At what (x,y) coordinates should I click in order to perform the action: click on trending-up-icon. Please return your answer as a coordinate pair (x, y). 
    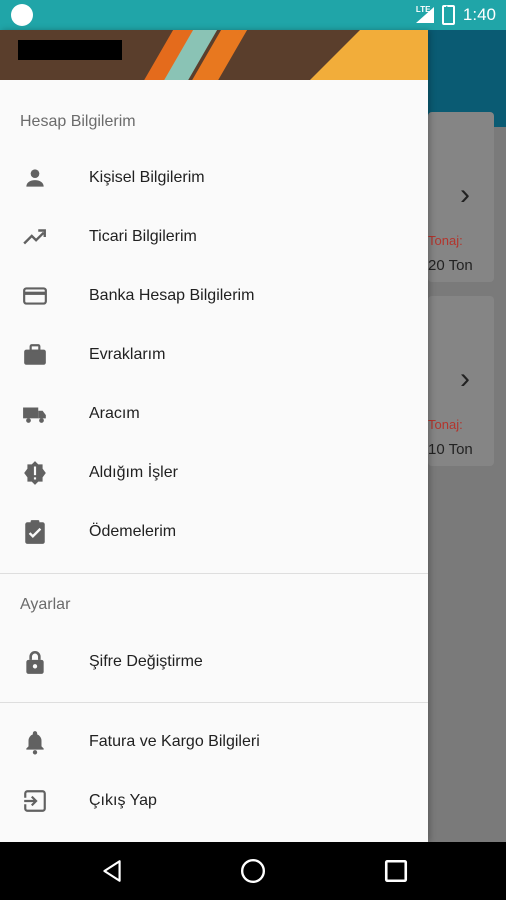
    Looking at the image, I should click on (34, 237).